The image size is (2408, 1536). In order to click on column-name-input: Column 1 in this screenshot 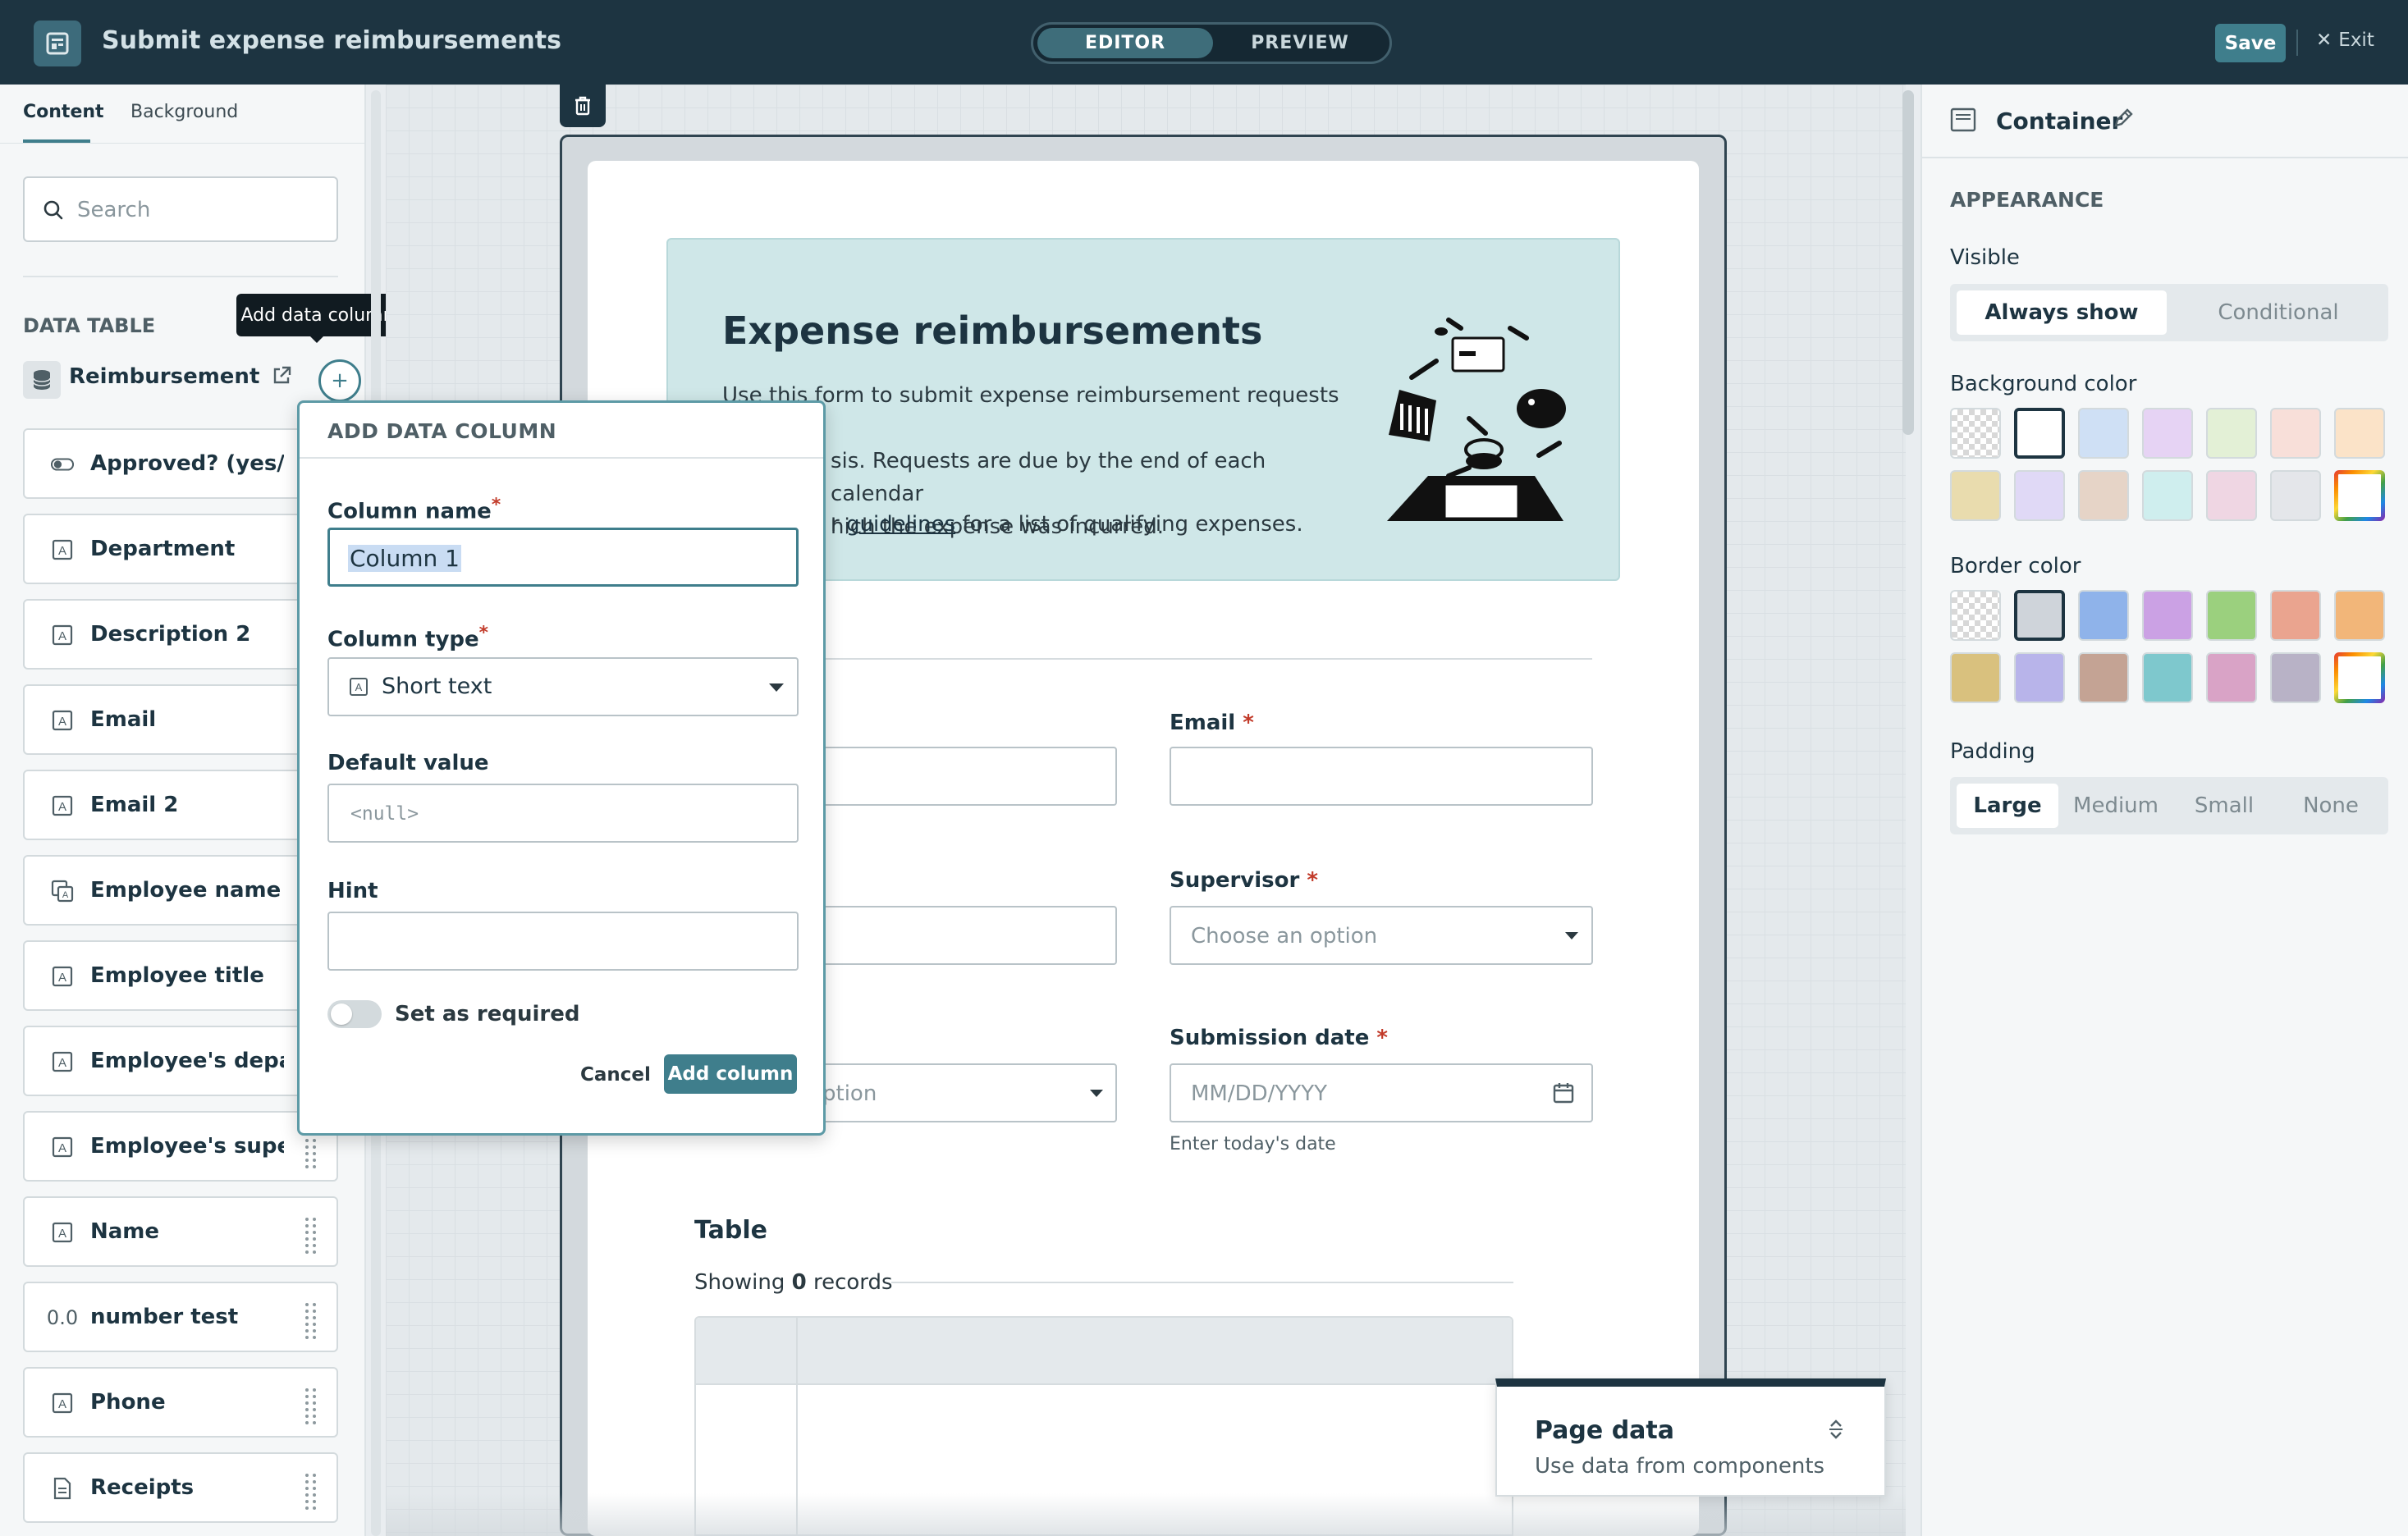, I will do `click(563, 557)`.